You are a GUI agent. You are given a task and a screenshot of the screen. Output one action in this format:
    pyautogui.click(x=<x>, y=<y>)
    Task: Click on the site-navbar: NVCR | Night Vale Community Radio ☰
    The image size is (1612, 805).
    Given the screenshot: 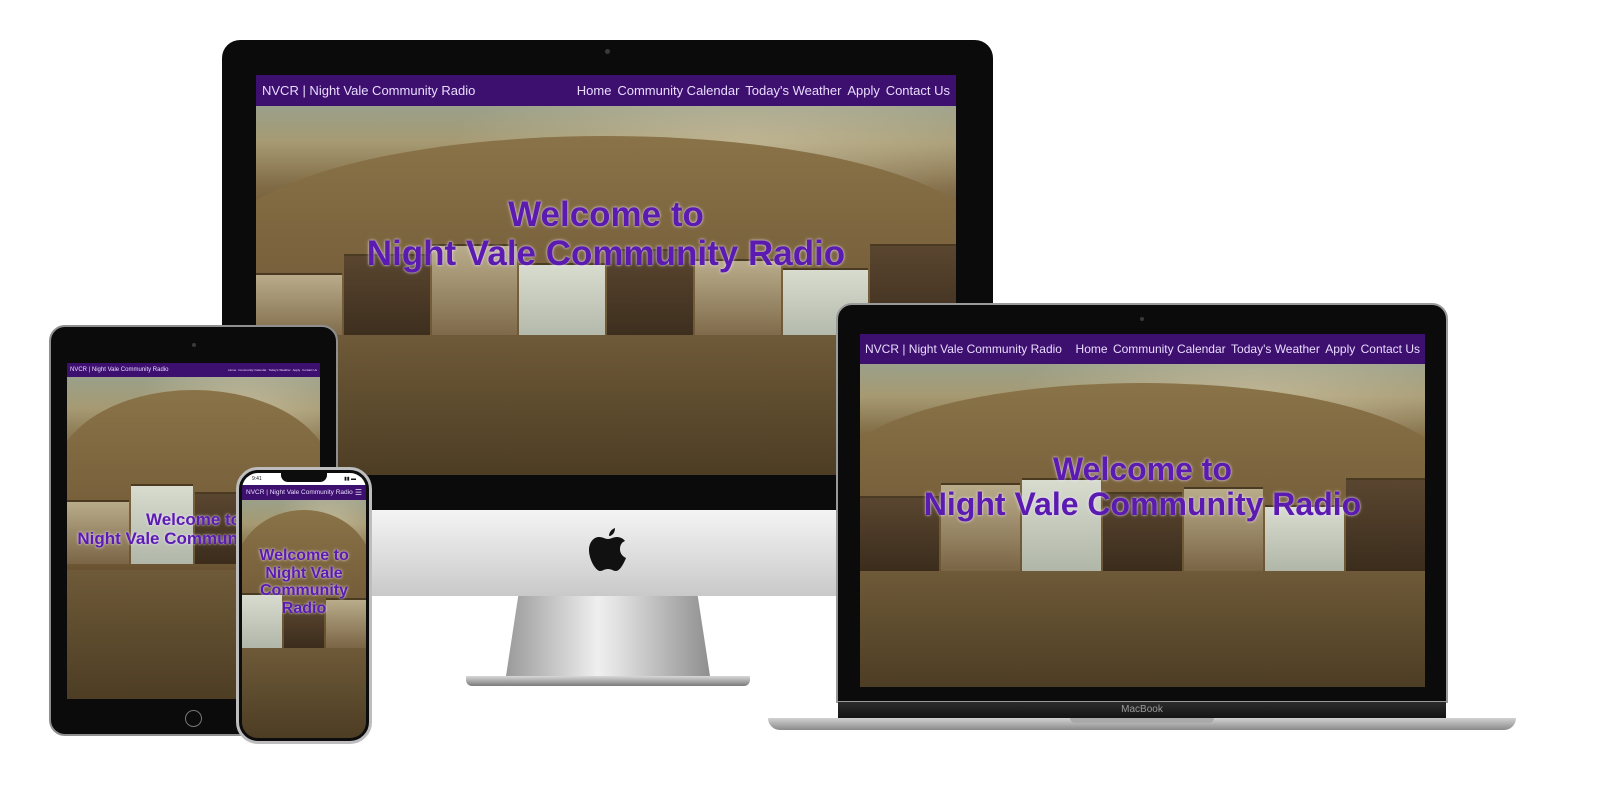 What is the action you would take?
    pyautogui.click(x=304, y=492)
    